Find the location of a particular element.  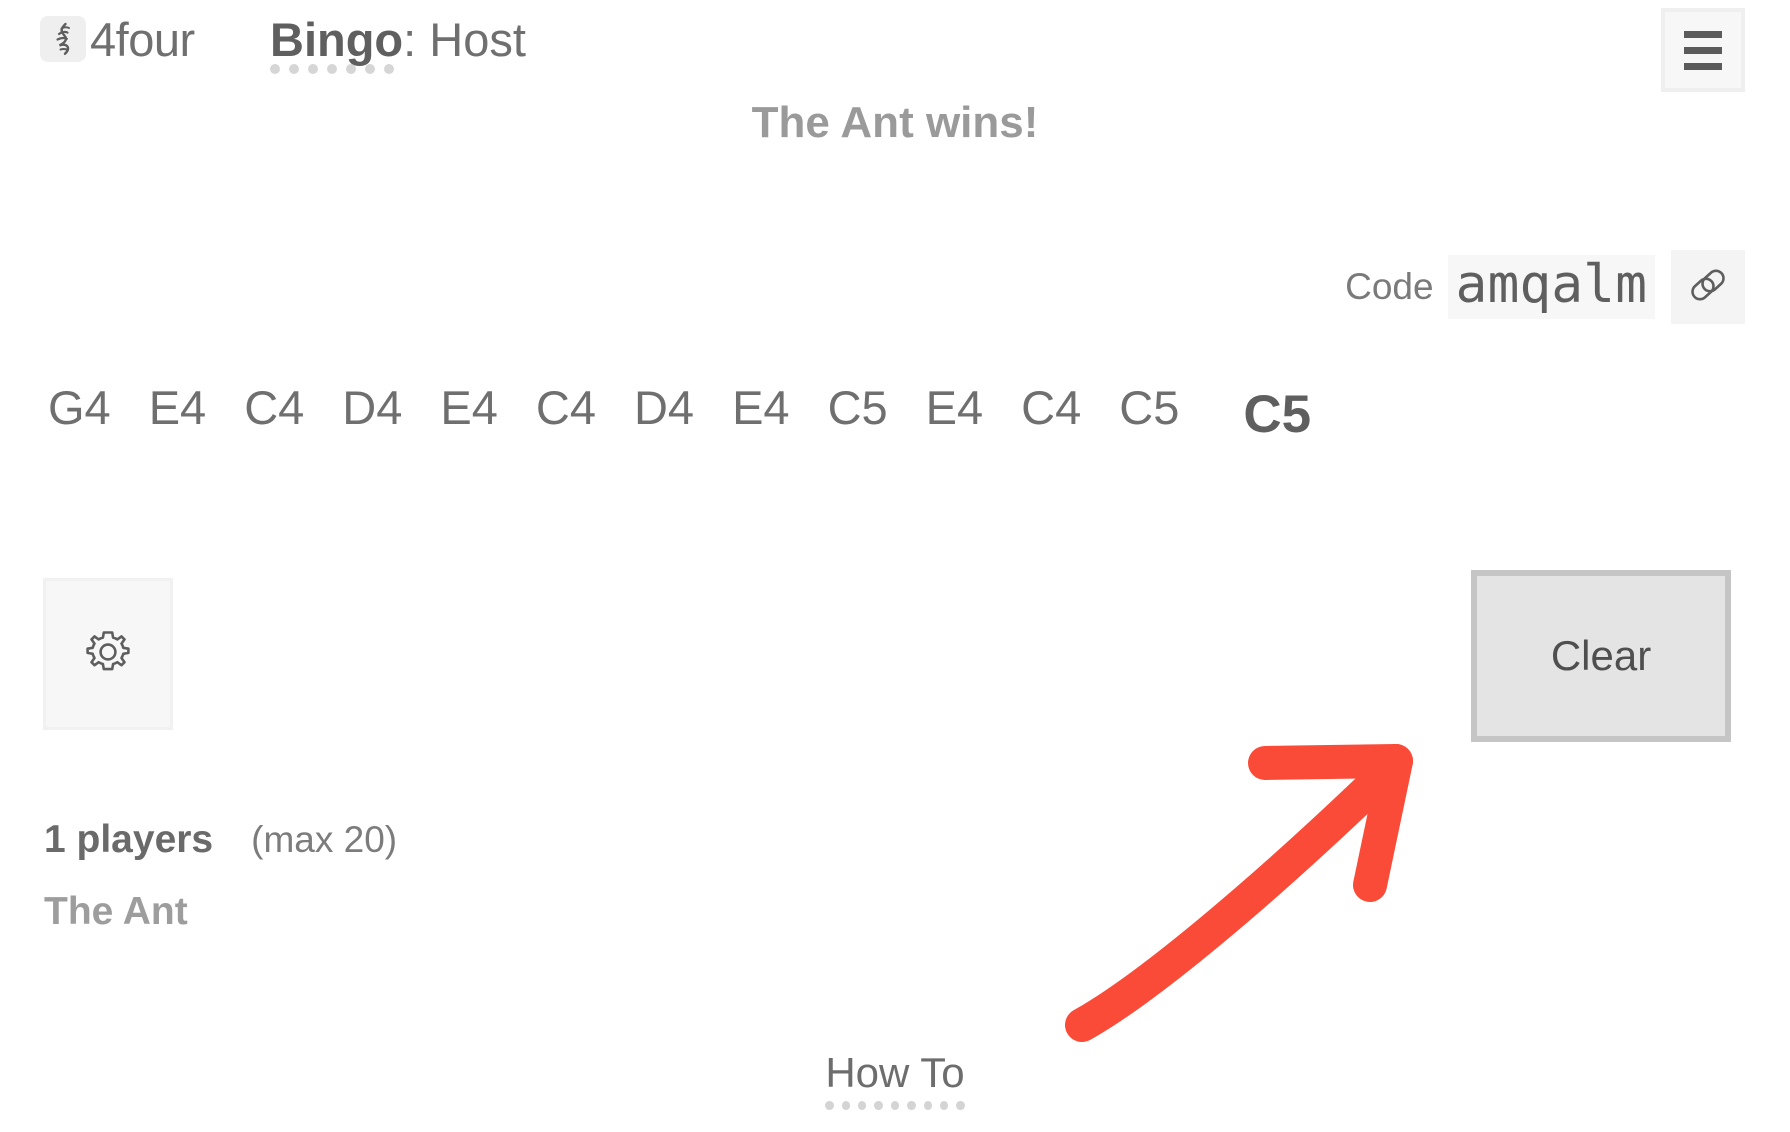

title-dotted-underline is located at coordinates (332, 68).